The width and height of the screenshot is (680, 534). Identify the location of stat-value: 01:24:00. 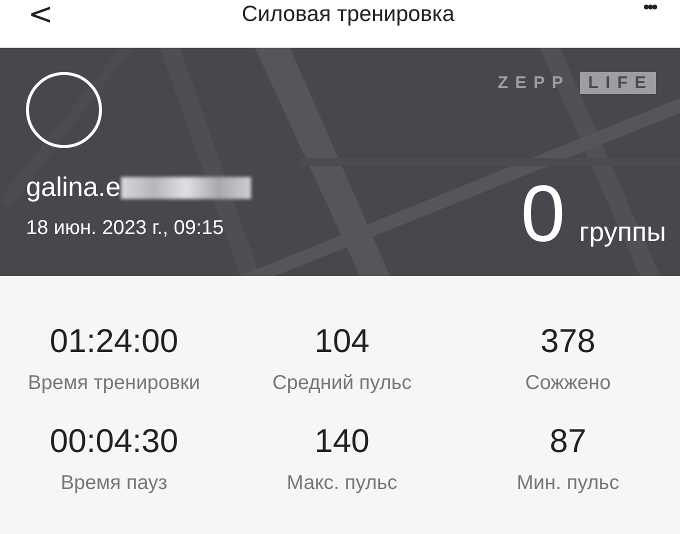
(114, 341).